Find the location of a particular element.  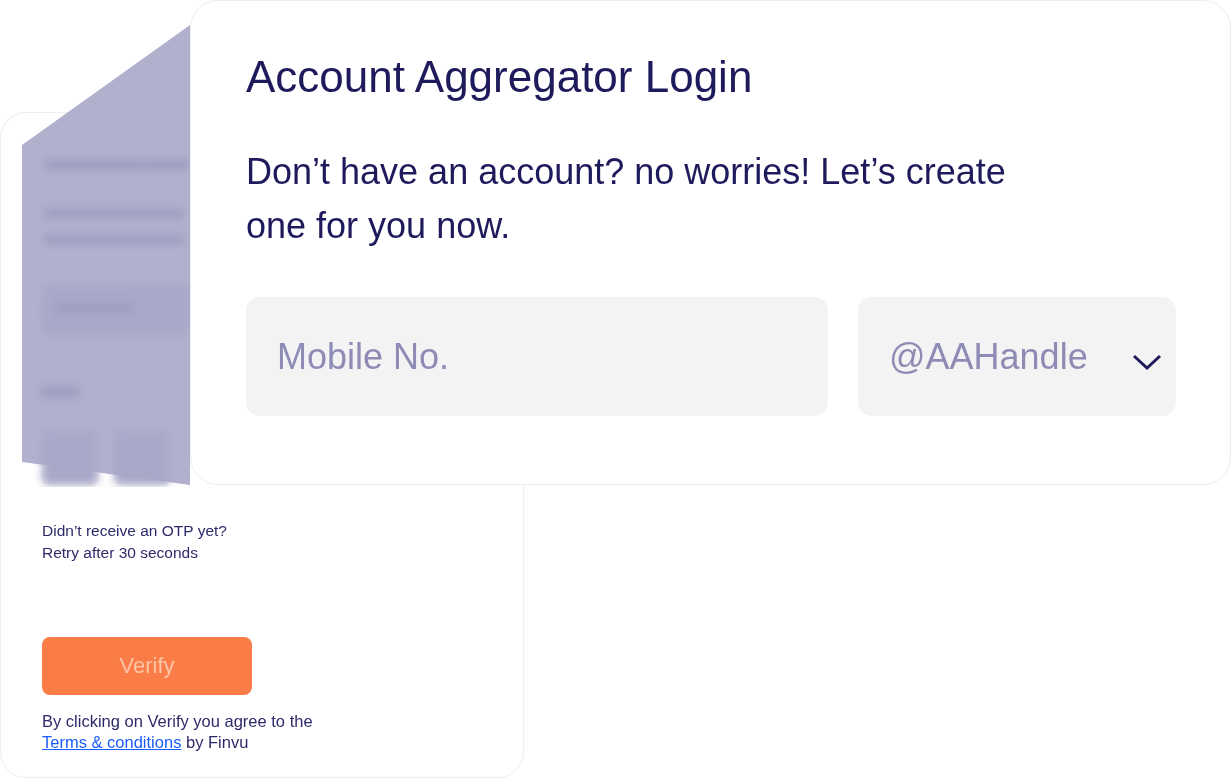

resend-text: Retry after 30 seconds is located at coordinates (120, 553).